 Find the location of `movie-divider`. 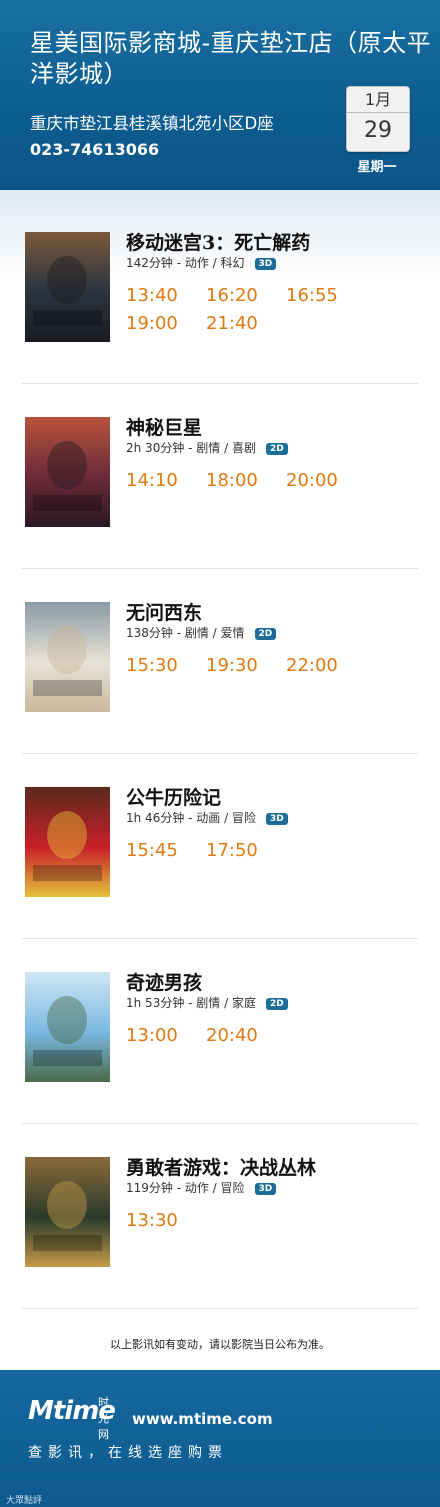

movie-divider is located at coordinates (220, 1308).